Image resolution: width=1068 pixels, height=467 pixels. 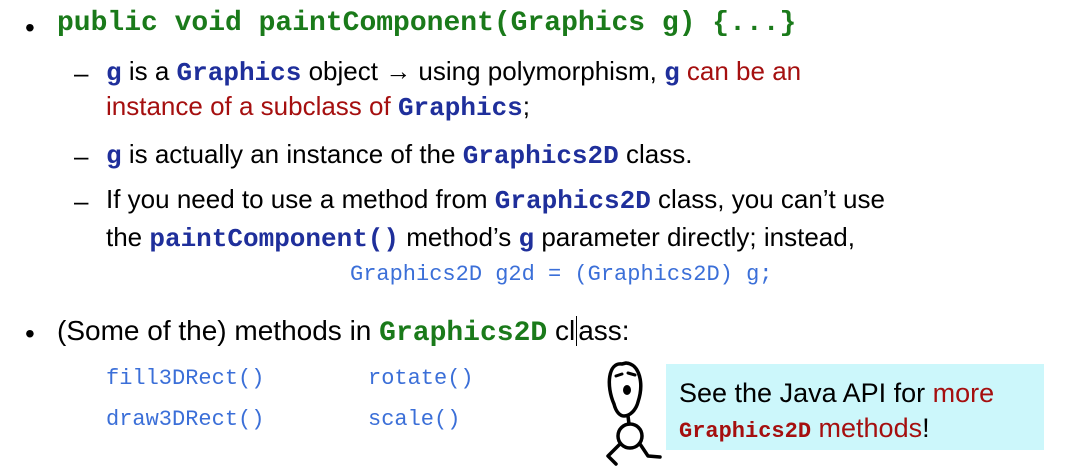 I want to click on method-fill3drect: fill3DRect(), so click(x=185, y=378).